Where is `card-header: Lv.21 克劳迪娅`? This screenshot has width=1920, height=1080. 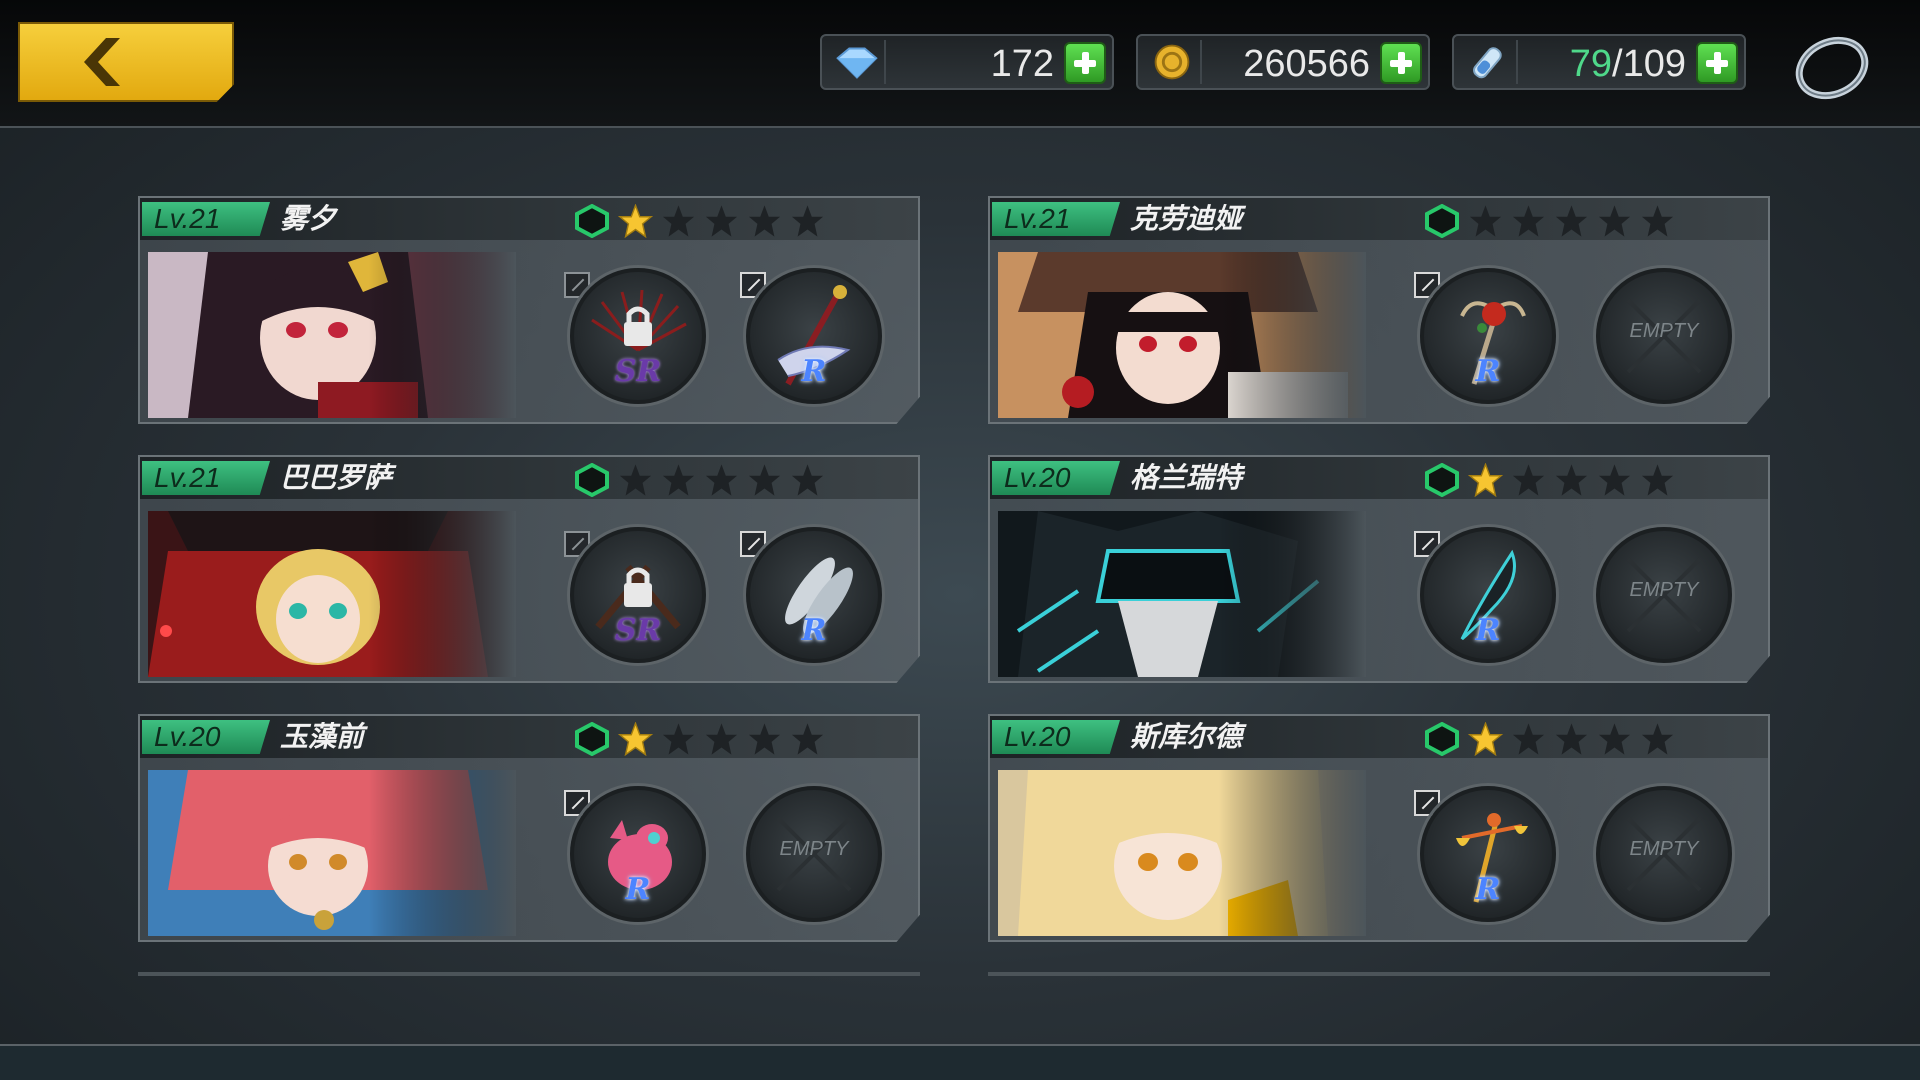
card-header: Lv.21 克劳迪娅 is located at coordinates (1379, 219).